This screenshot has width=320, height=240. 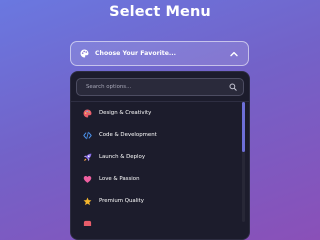 What do you see at coordinates (119, 179) in the screenshot?
I see `option-label: Love & Passion` at bounding box center [119, 179].